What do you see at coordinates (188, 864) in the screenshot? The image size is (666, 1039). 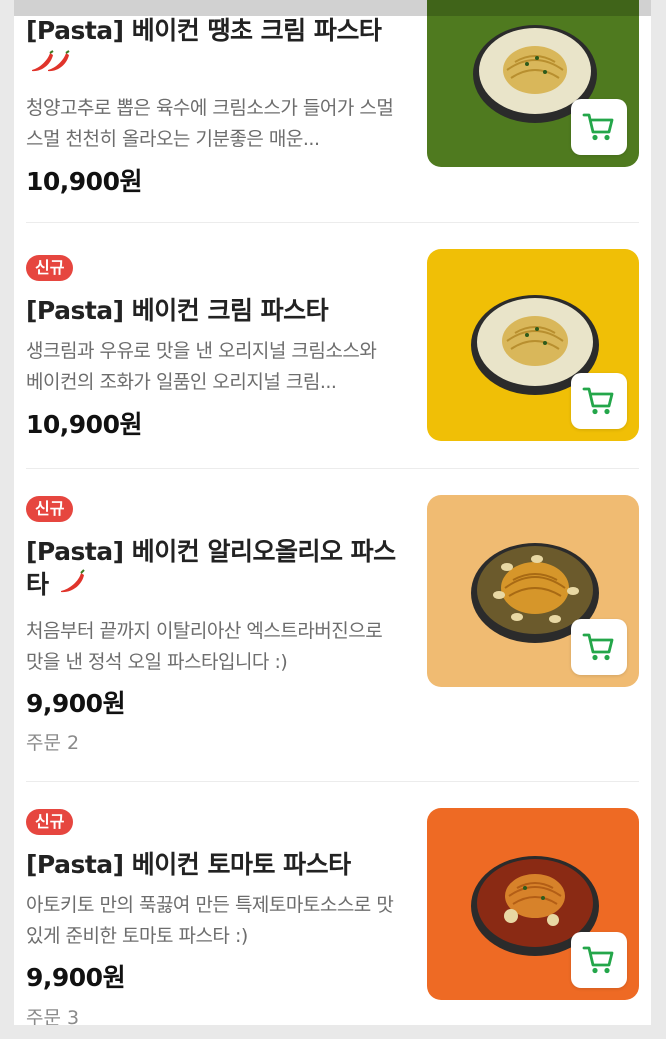 I see `menu-item-title: [Pasta] 베이컨 토마토 파스타` at bounding box center [188, 864].